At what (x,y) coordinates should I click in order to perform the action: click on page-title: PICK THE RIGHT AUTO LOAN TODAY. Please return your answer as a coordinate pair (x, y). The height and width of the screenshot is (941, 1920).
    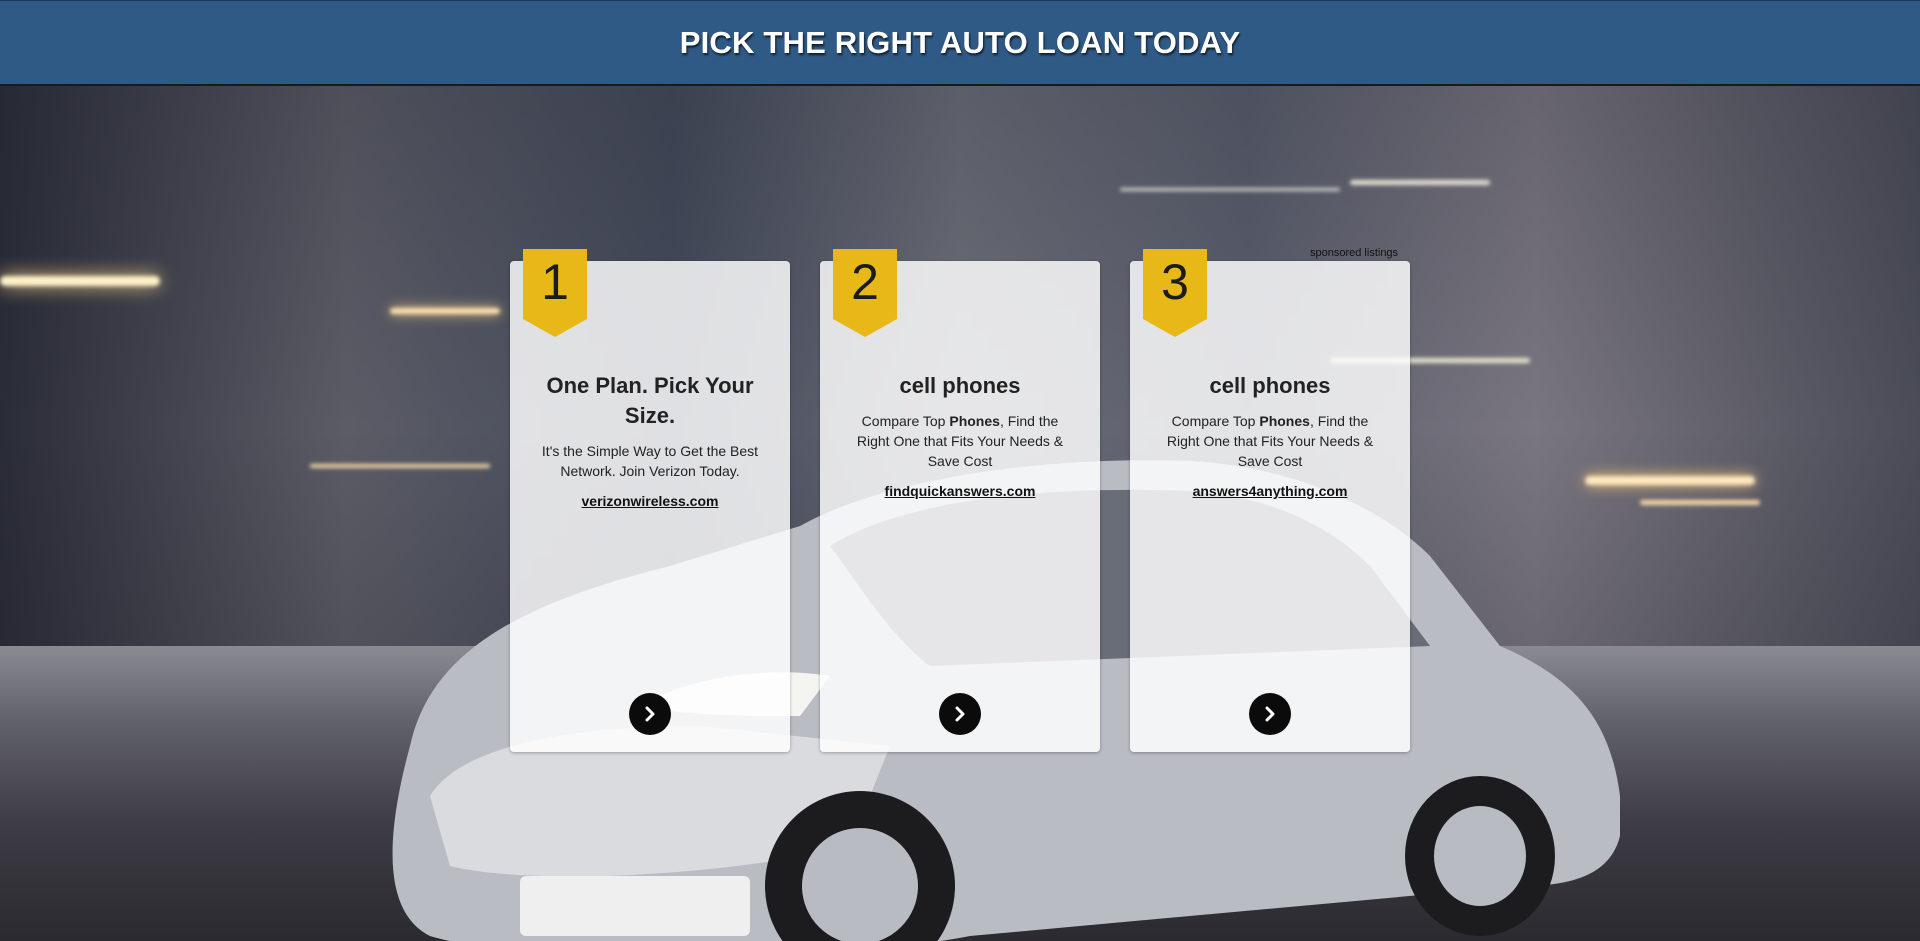
    Looking at the image, I should click on (960, 42).